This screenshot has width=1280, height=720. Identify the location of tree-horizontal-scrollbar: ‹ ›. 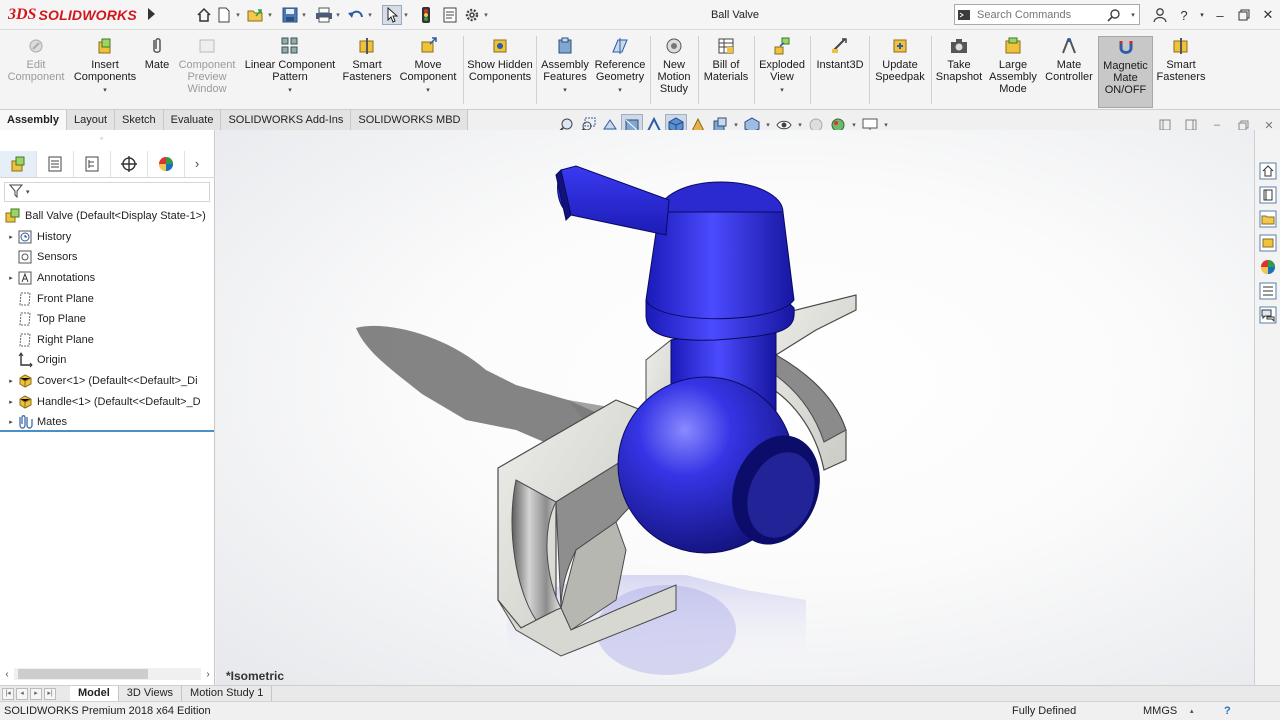
(107, 674).